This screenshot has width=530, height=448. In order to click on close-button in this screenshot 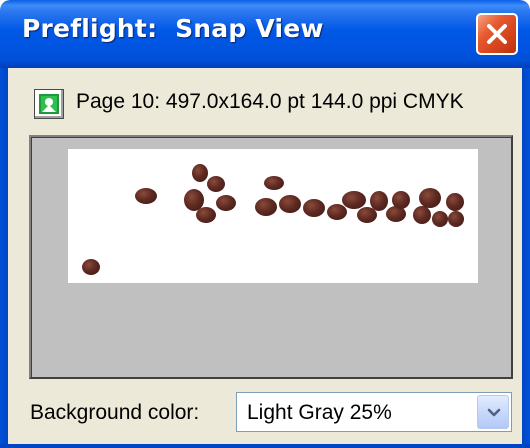, I will do `click(497, 34)`.